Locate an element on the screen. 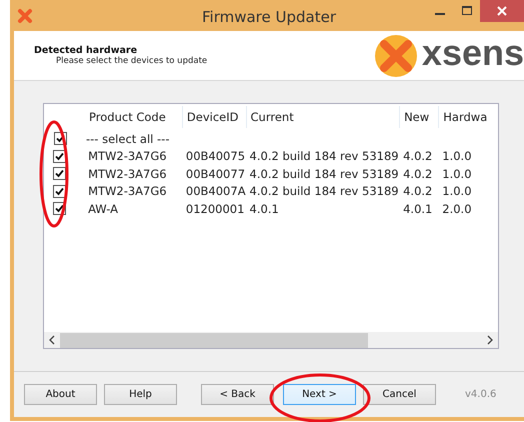 This screenshot has height=422, width=524. header-subtitle: Please select the devices to update is located at coordinates (132, 61).